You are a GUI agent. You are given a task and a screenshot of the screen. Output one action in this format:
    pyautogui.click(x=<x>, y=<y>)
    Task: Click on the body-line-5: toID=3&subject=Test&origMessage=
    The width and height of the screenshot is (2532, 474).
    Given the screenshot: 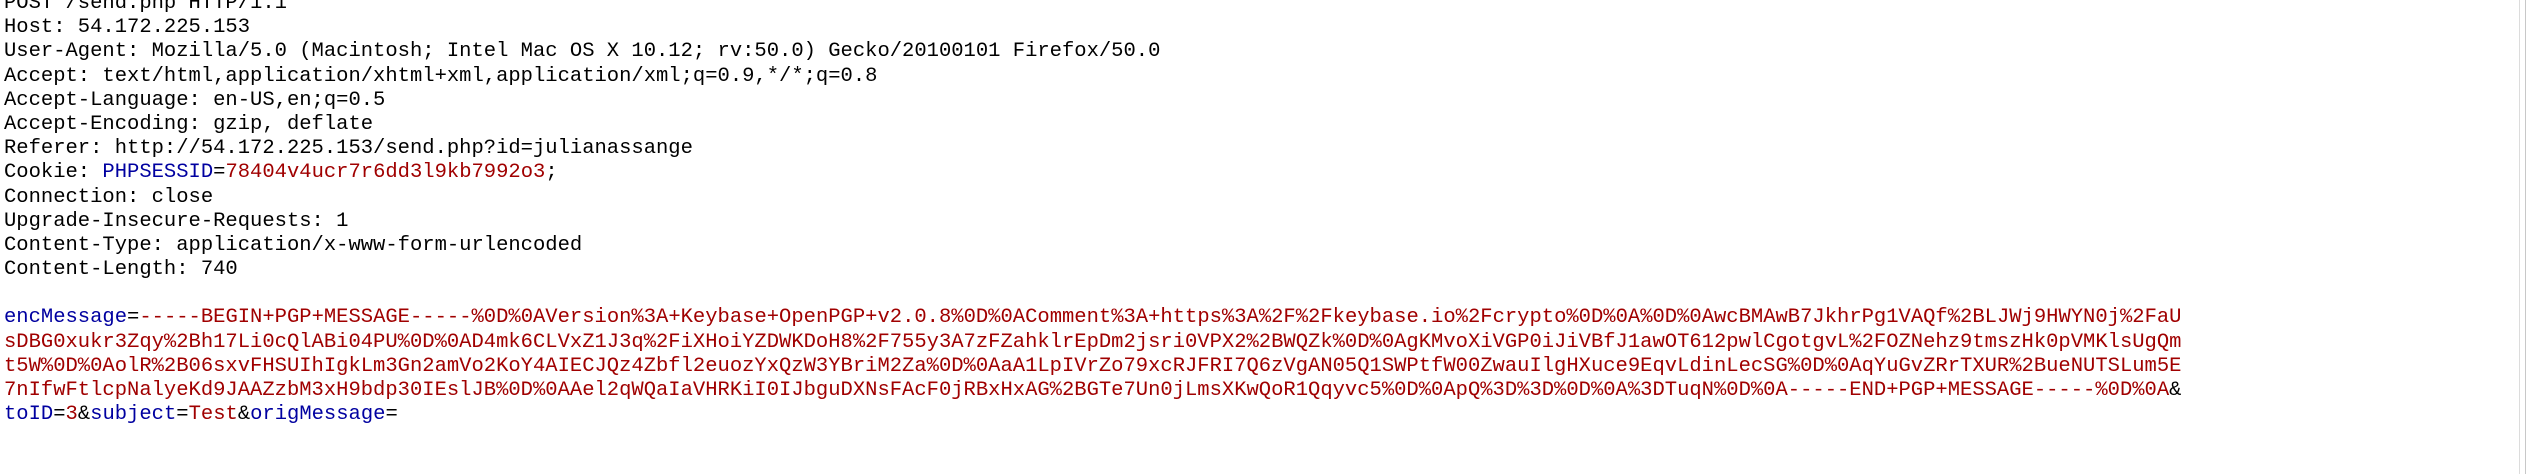 What is the action you would take?
    pyautogui.click(x=1262, y=415)
    